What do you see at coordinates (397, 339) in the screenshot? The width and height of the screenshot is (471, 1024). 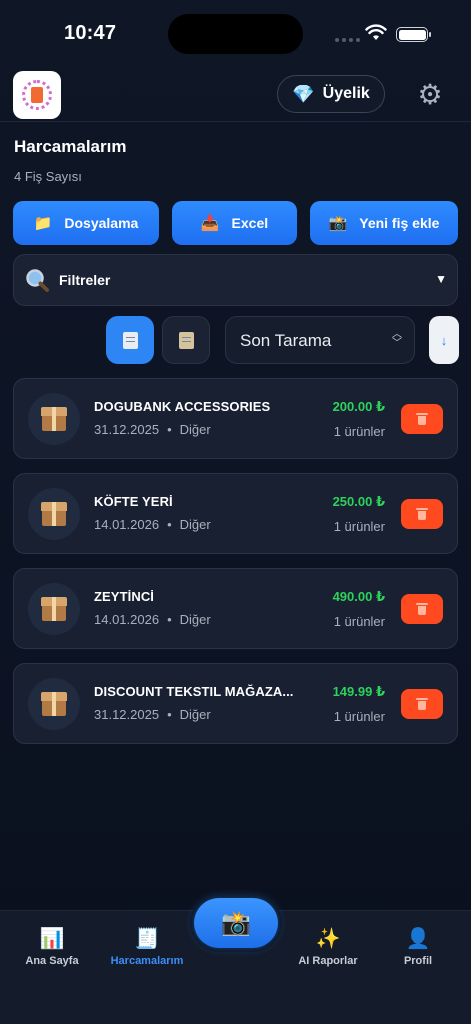 I see `chevron-updown-icon: ︿ ﹀` at bounding box center [397, 339].